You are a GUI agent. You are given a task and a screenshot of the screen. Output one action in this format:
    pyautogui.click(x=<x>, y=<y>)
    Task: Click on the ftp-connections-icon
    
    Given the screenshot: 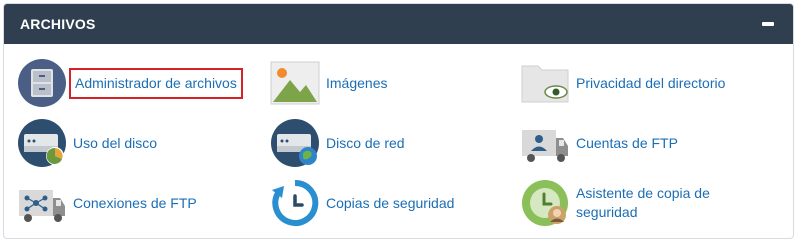 What is the action you would take?
    pyautogui.click(x=42, y=203)
    